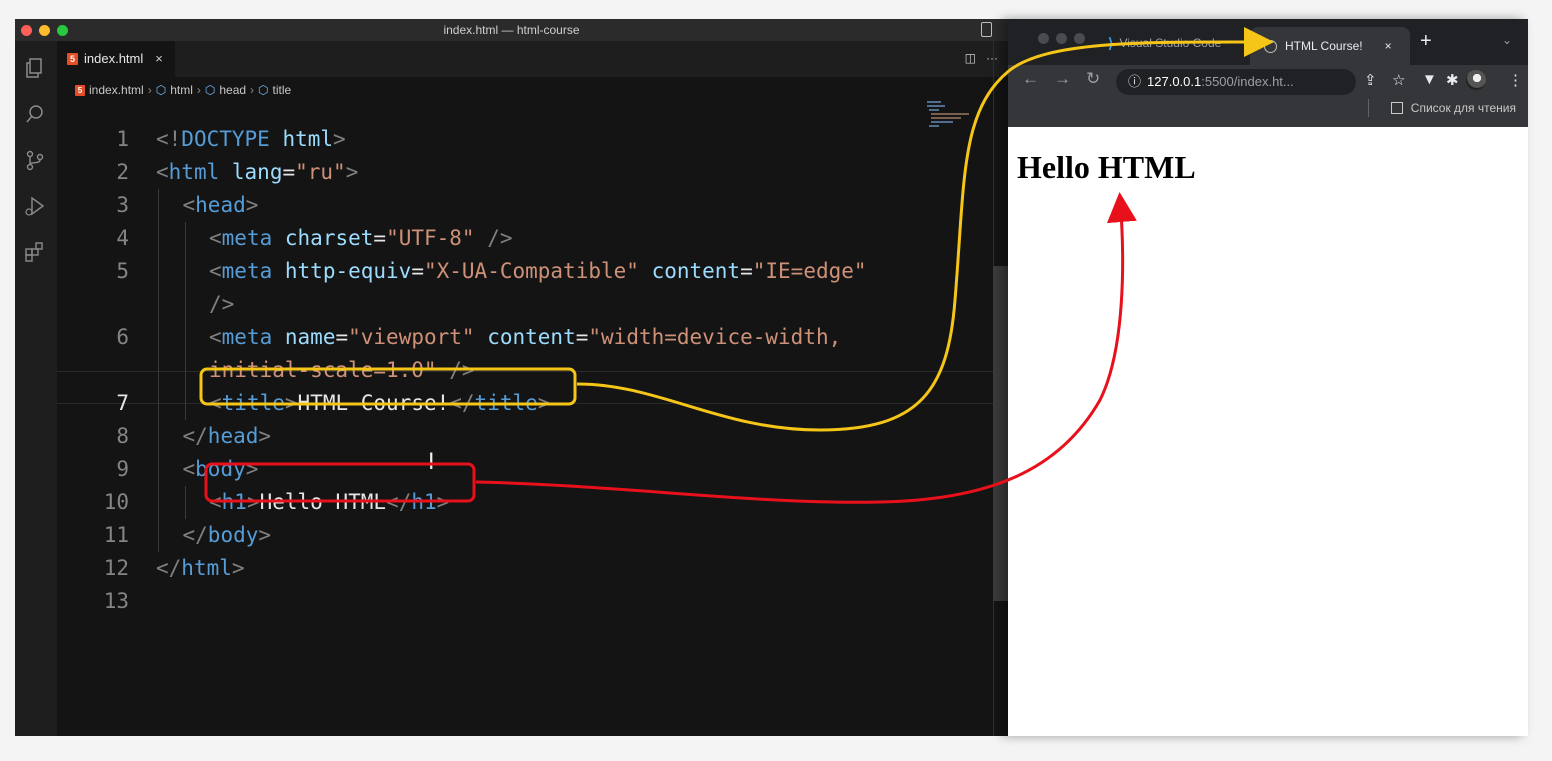  What do you see at coordinates (1370, 80) in the screenshot?
I see `share-icon: ⇪` at bounding box center [1370, 80].